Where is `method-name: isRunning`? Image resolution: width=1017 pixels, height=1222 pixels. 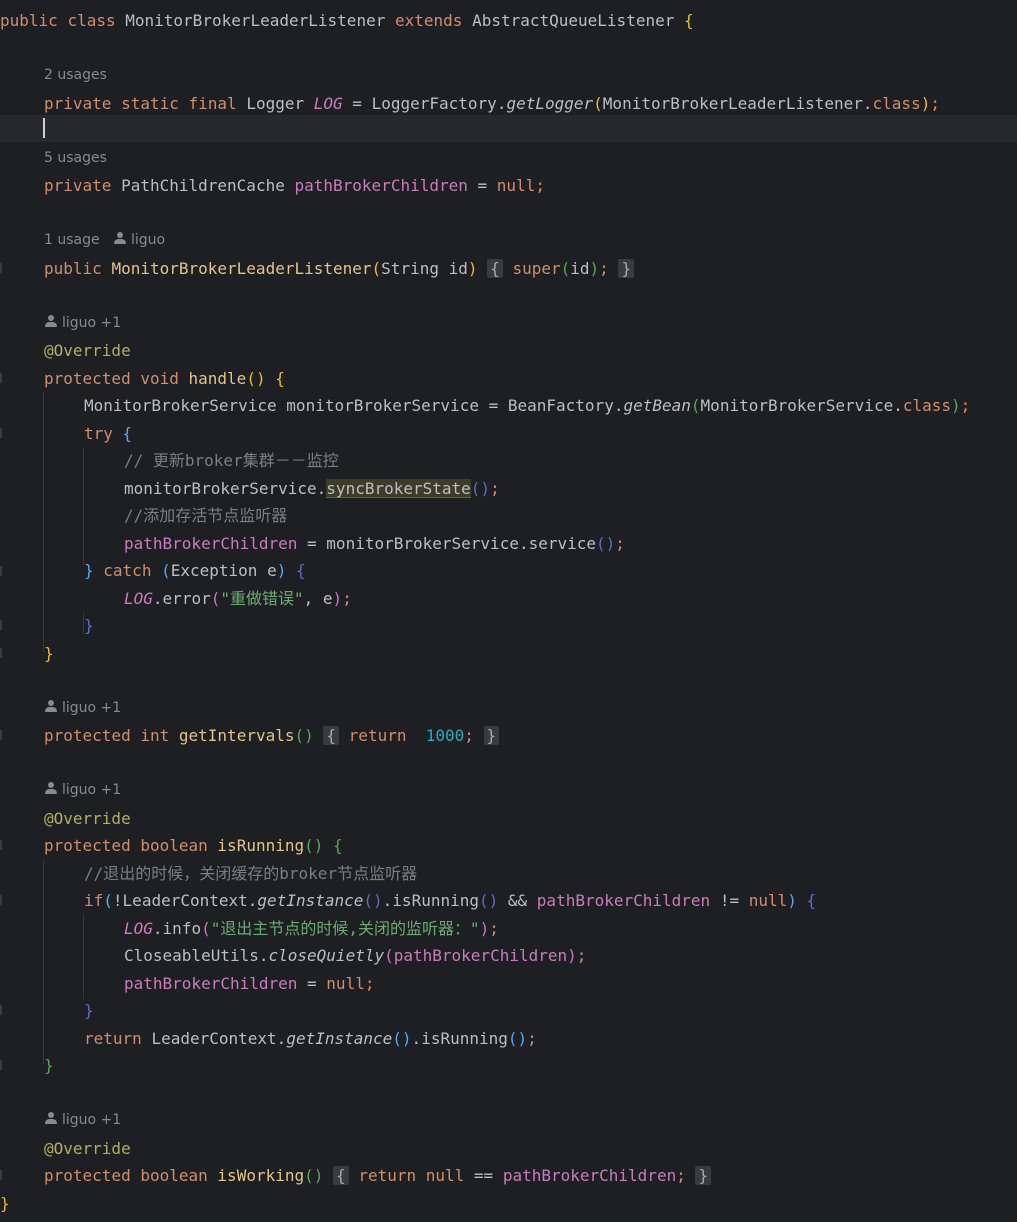
method-name: isRunning is located at coordinates (261, 845).